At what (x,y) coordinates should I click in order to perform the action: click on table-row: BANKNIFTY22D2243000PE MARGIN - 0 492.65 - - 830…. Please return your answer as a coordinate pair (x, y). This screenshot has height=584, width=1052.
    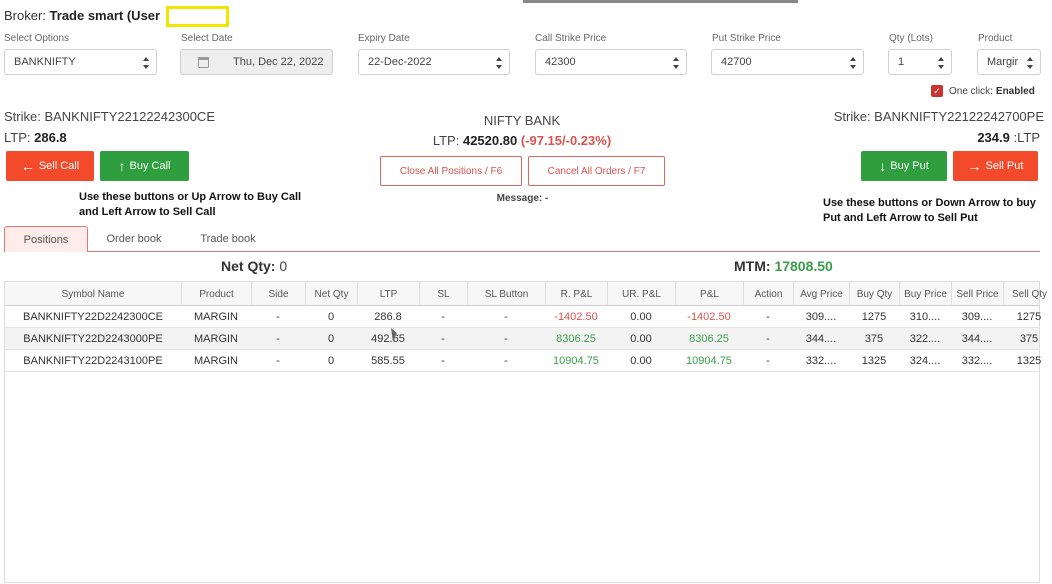
    Looking at the image, I should click on (522, 339).